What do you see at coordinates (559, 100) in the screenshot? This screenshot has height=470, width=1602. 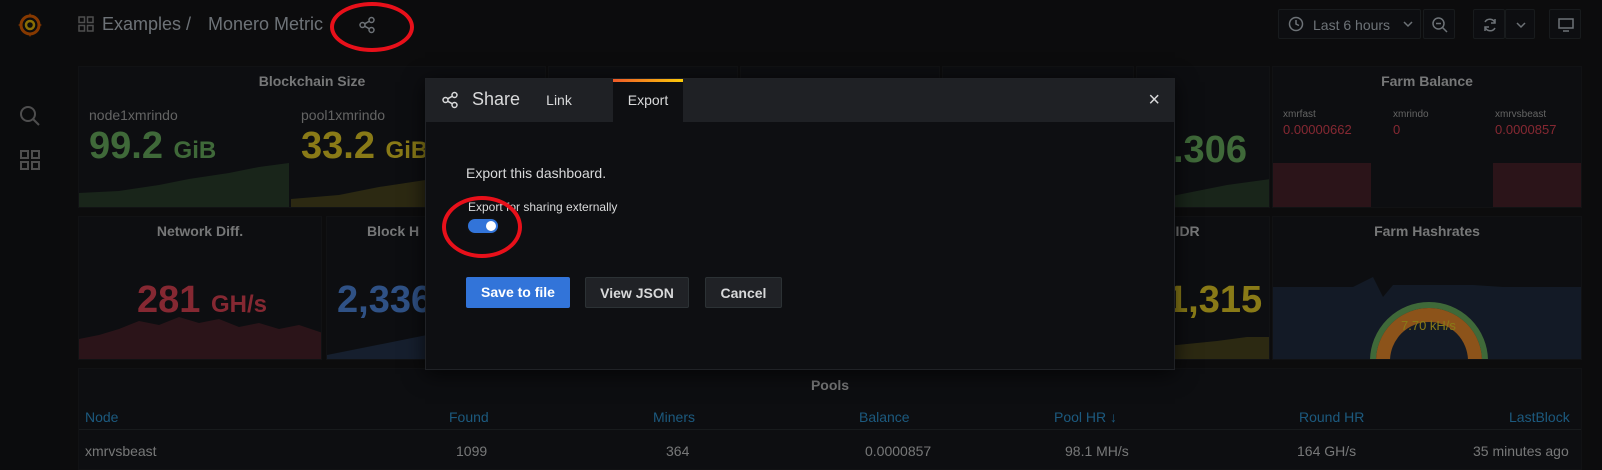 I see `tab-link: Link` at bounding box center [559, 100].